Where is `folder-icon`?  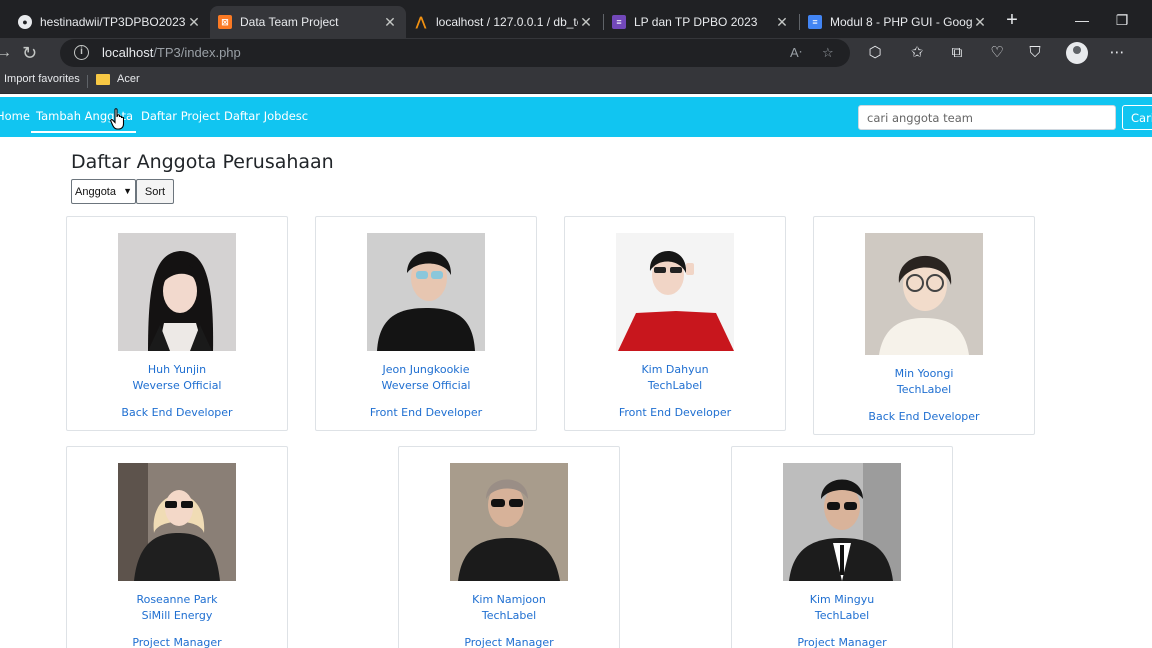
folder-icon is located at coordinates (103, 79).